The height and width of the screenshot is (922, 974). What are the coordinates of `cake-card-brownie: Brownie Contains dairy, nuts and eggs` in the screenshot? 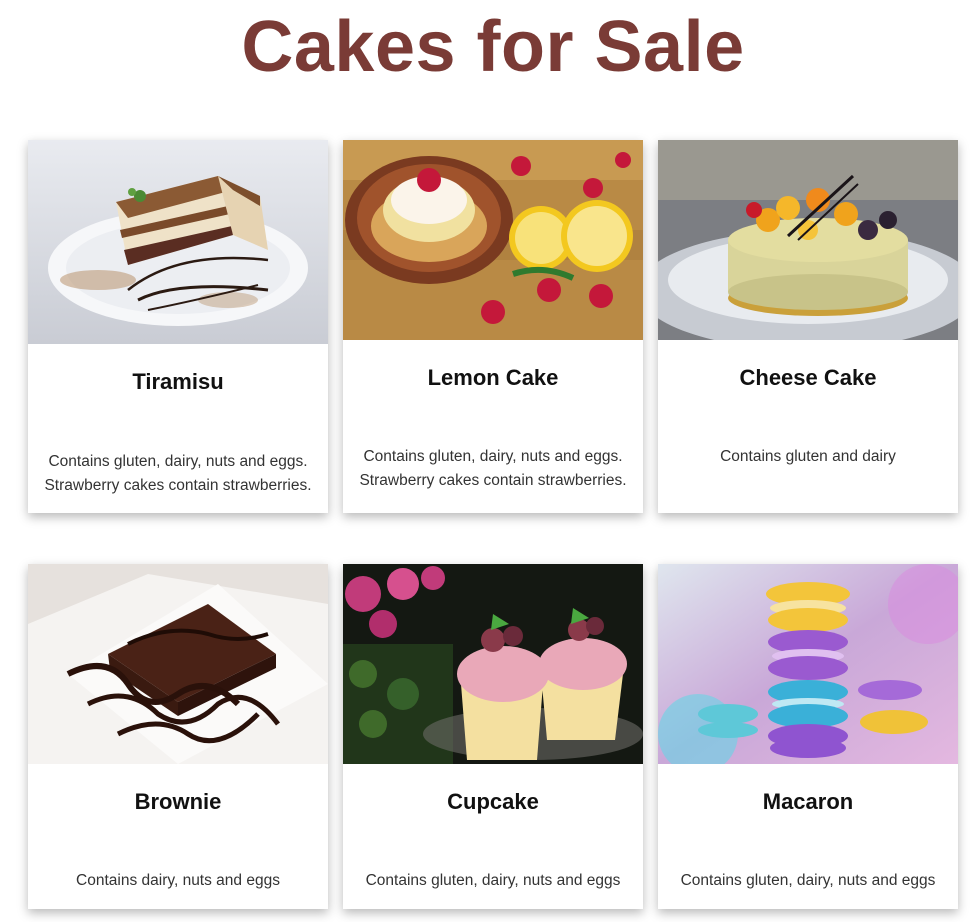 It's located at (178, 736).